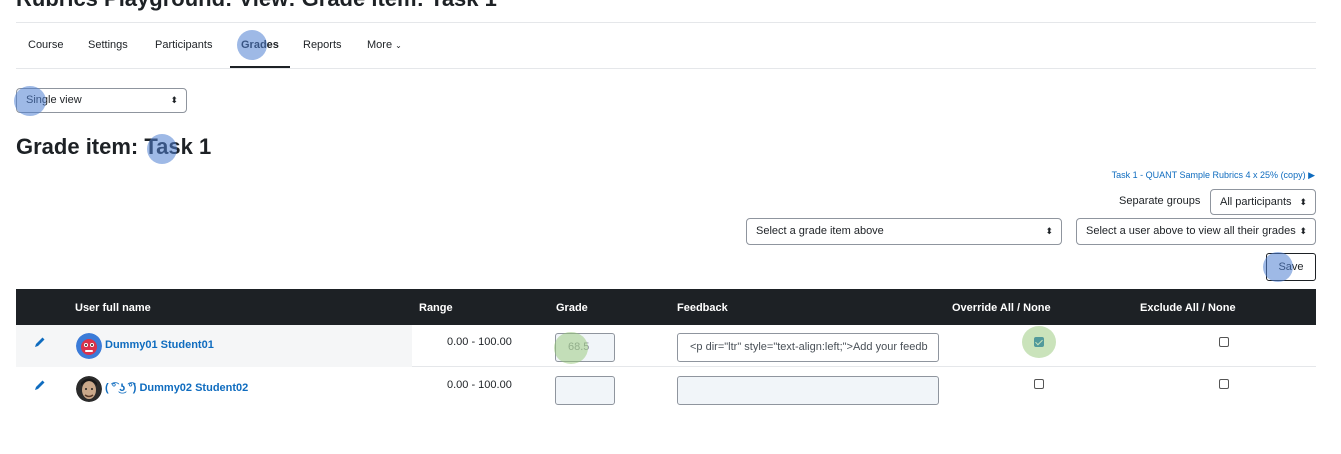 The height and width of the screenshot is (454, 1341). I want to click on chevron-down-icon: ⌄, so click(398, 45).